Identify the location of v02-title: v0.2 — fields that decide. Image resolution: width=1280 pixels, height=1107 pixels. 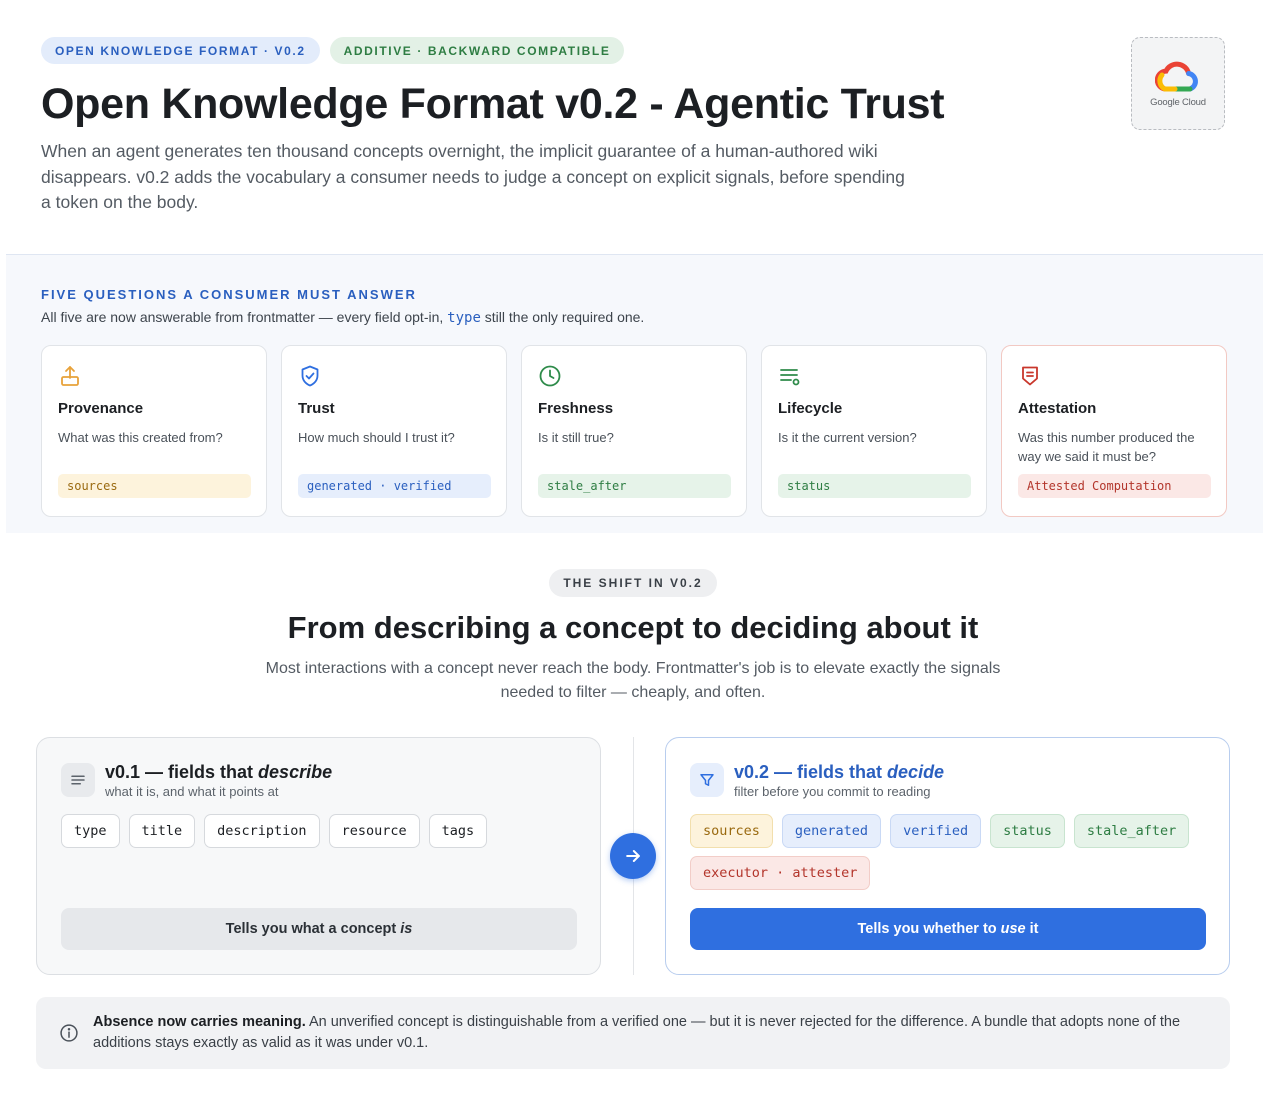
(839, 772).